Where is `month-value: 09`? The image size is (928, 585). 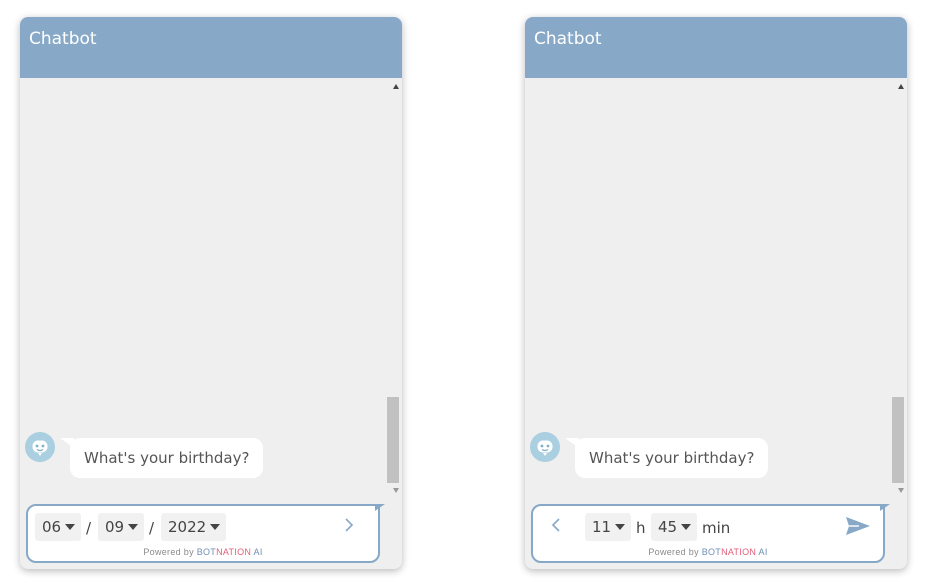
month-value: 09 is located at coordinates (115, 527).